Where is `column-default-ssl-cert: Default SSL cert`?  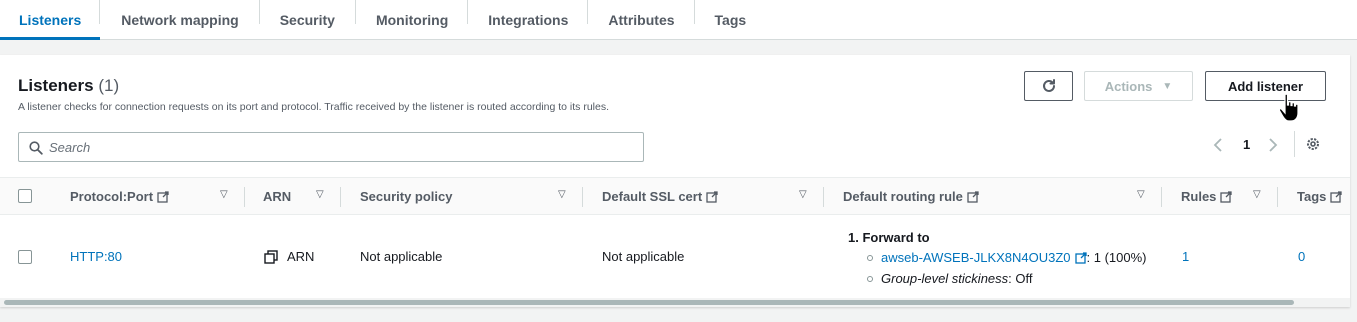 column-default-ssl-cert: Default SSL cert is located at coordinates (660, 196).